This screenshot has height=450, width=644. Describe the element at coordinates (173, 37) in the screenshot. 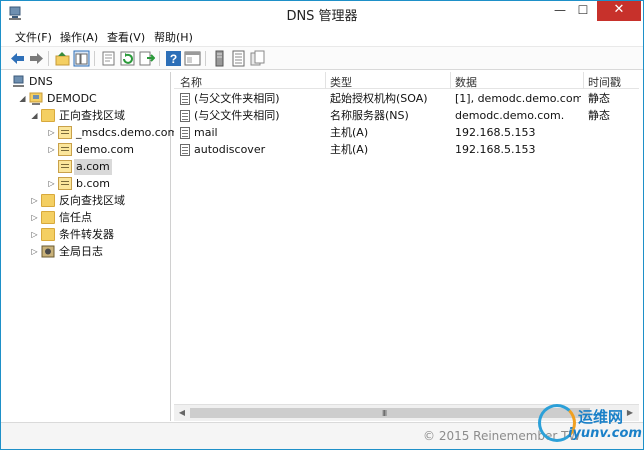

I see `menu-help: 帮助(H)` at that location.